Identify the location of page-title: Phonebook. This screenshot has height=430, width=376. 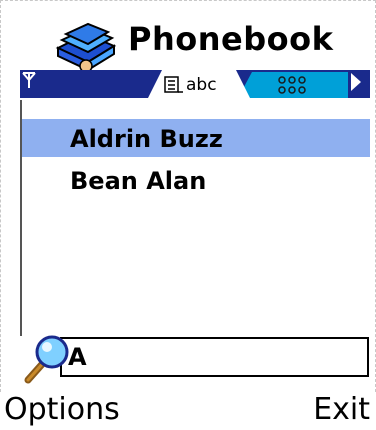
(231, 39).